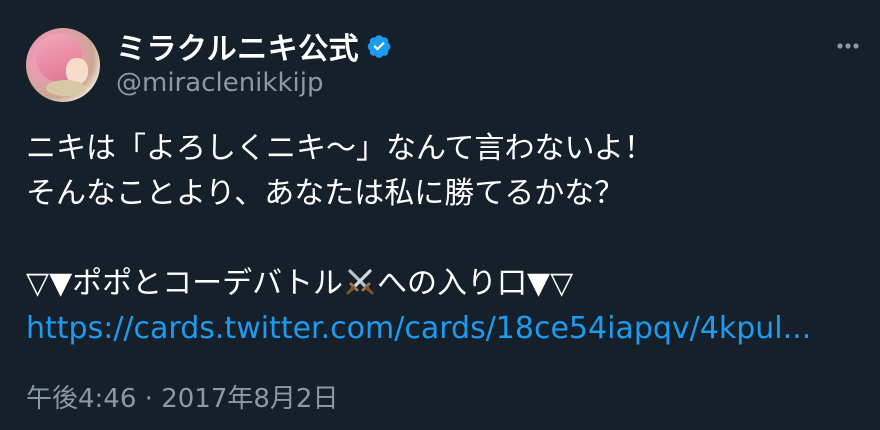  I want to click on tweet-timestamp: 午後4:46 · 2017年8月2日, so click(182, 396).